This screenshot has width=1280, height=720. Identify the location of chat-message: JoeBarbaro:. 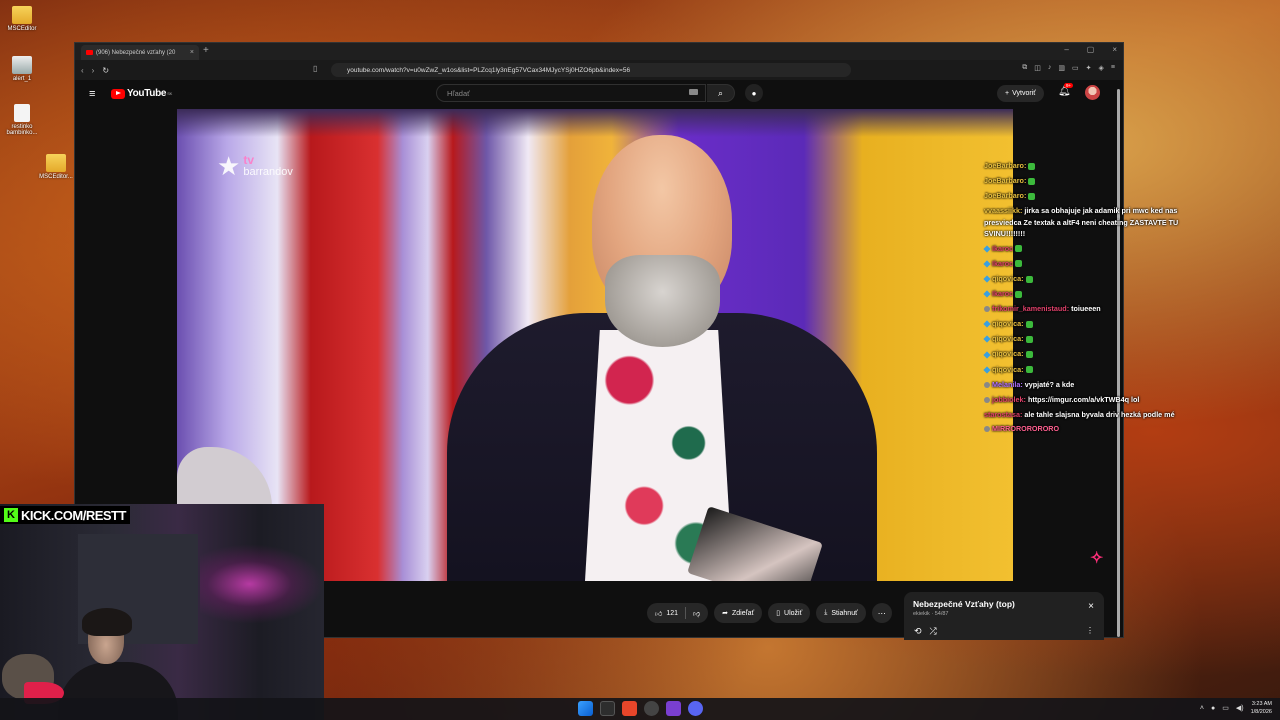
(1099, 165).